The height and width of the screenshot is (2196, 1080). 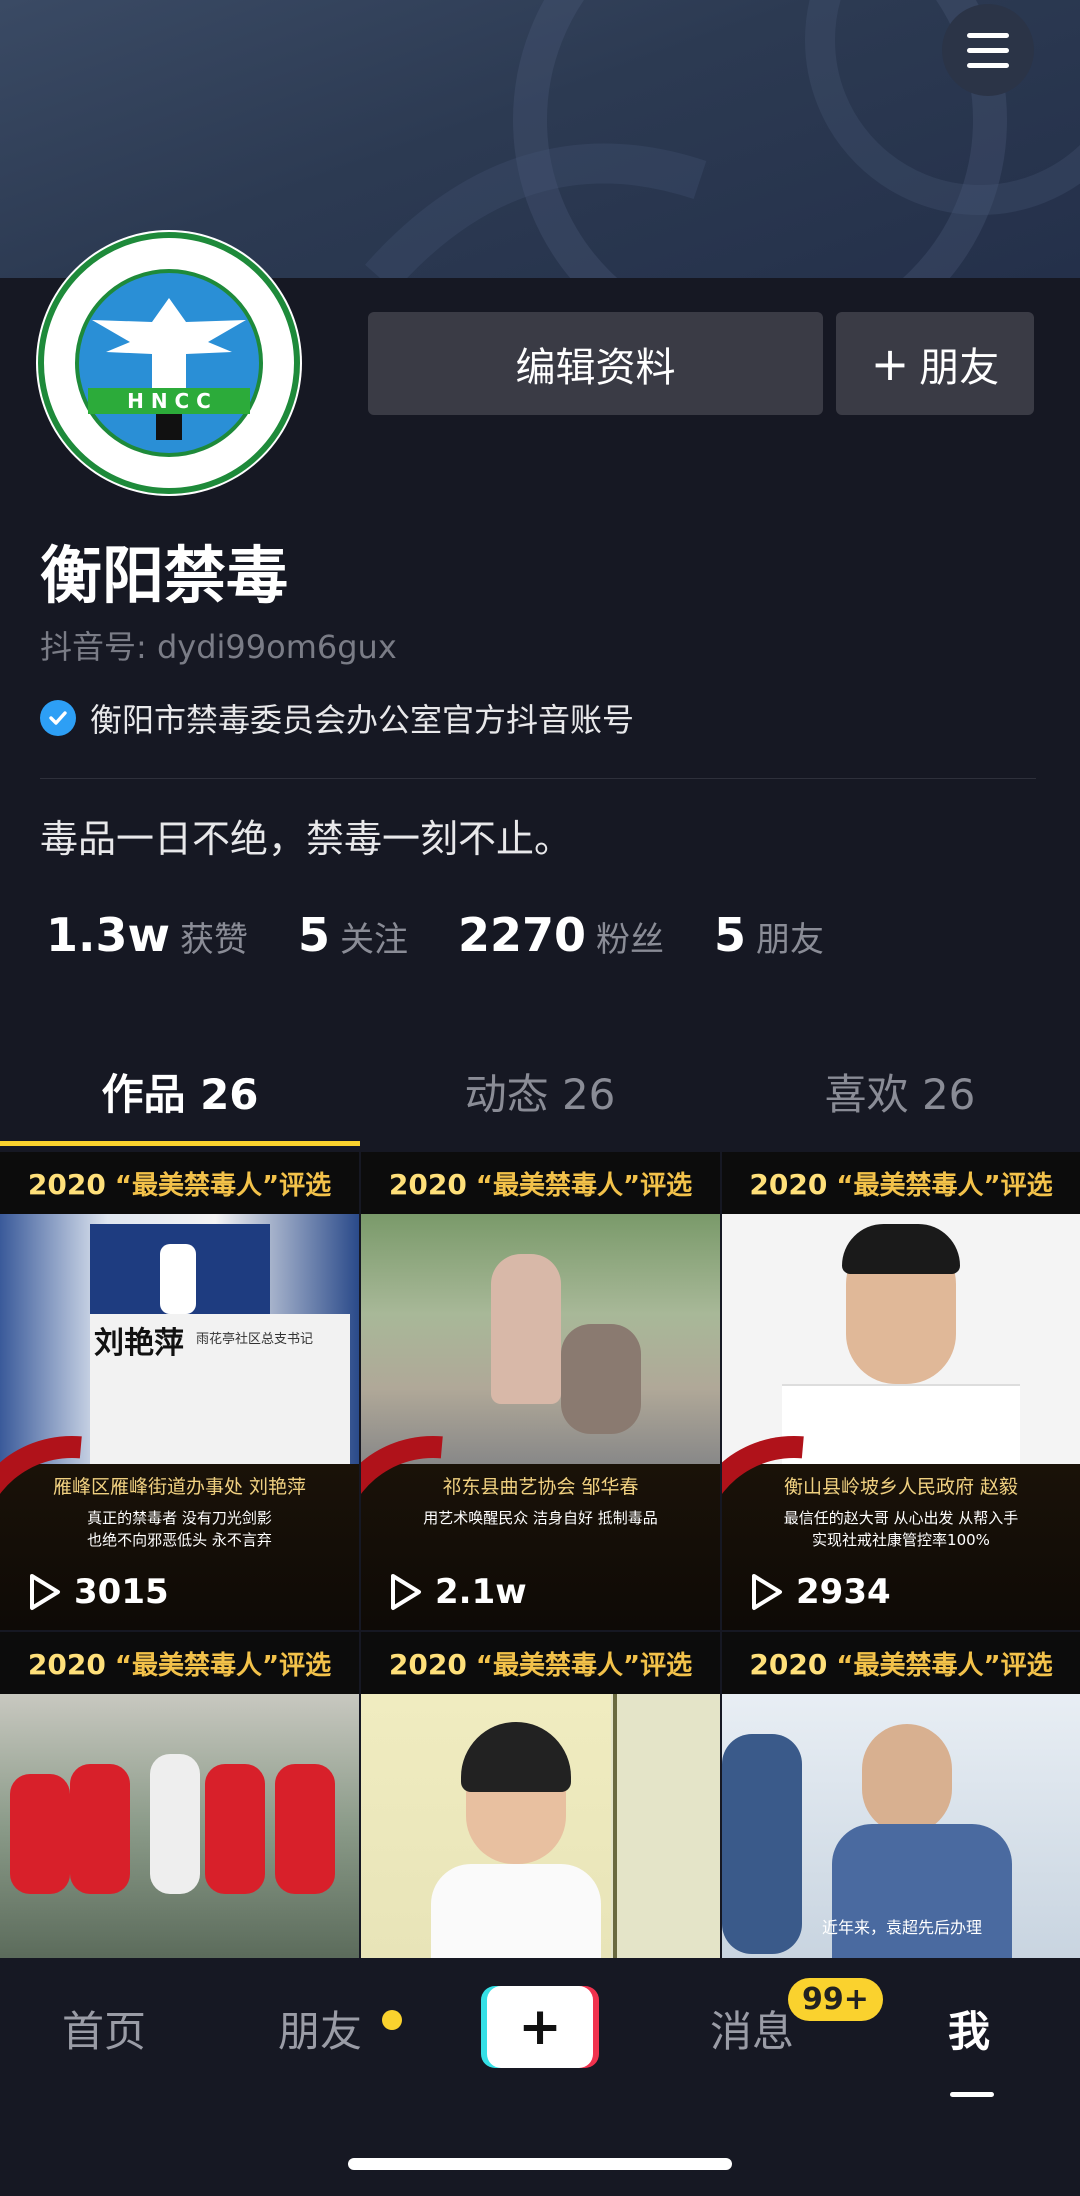 I want to click on profile-bio: 毒品一日不绝，禁毒一刻不止。, so click(x=306, y=839).